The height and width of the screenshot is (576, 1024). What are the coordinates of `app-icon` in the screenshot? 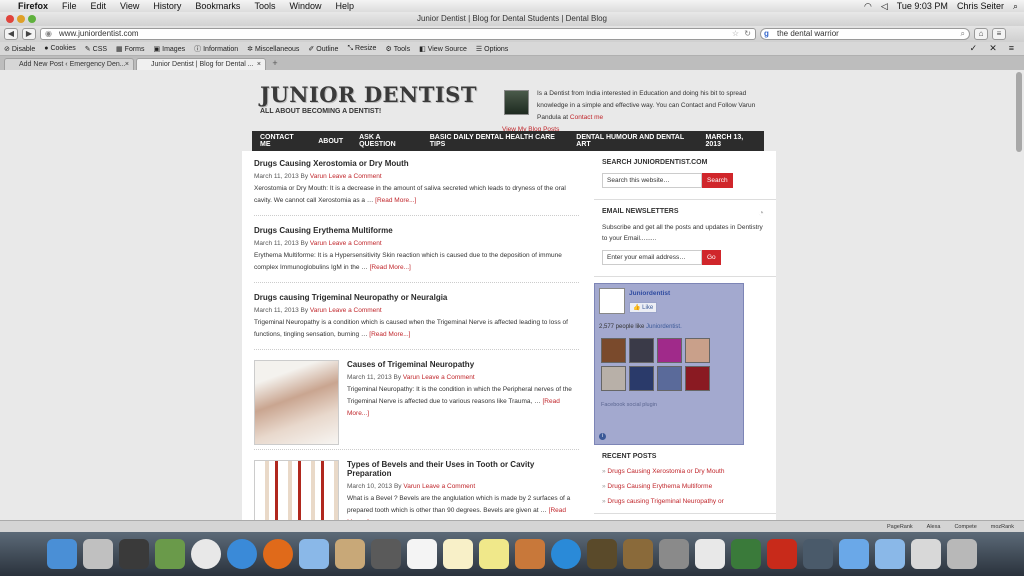 It's located at (818, 554).